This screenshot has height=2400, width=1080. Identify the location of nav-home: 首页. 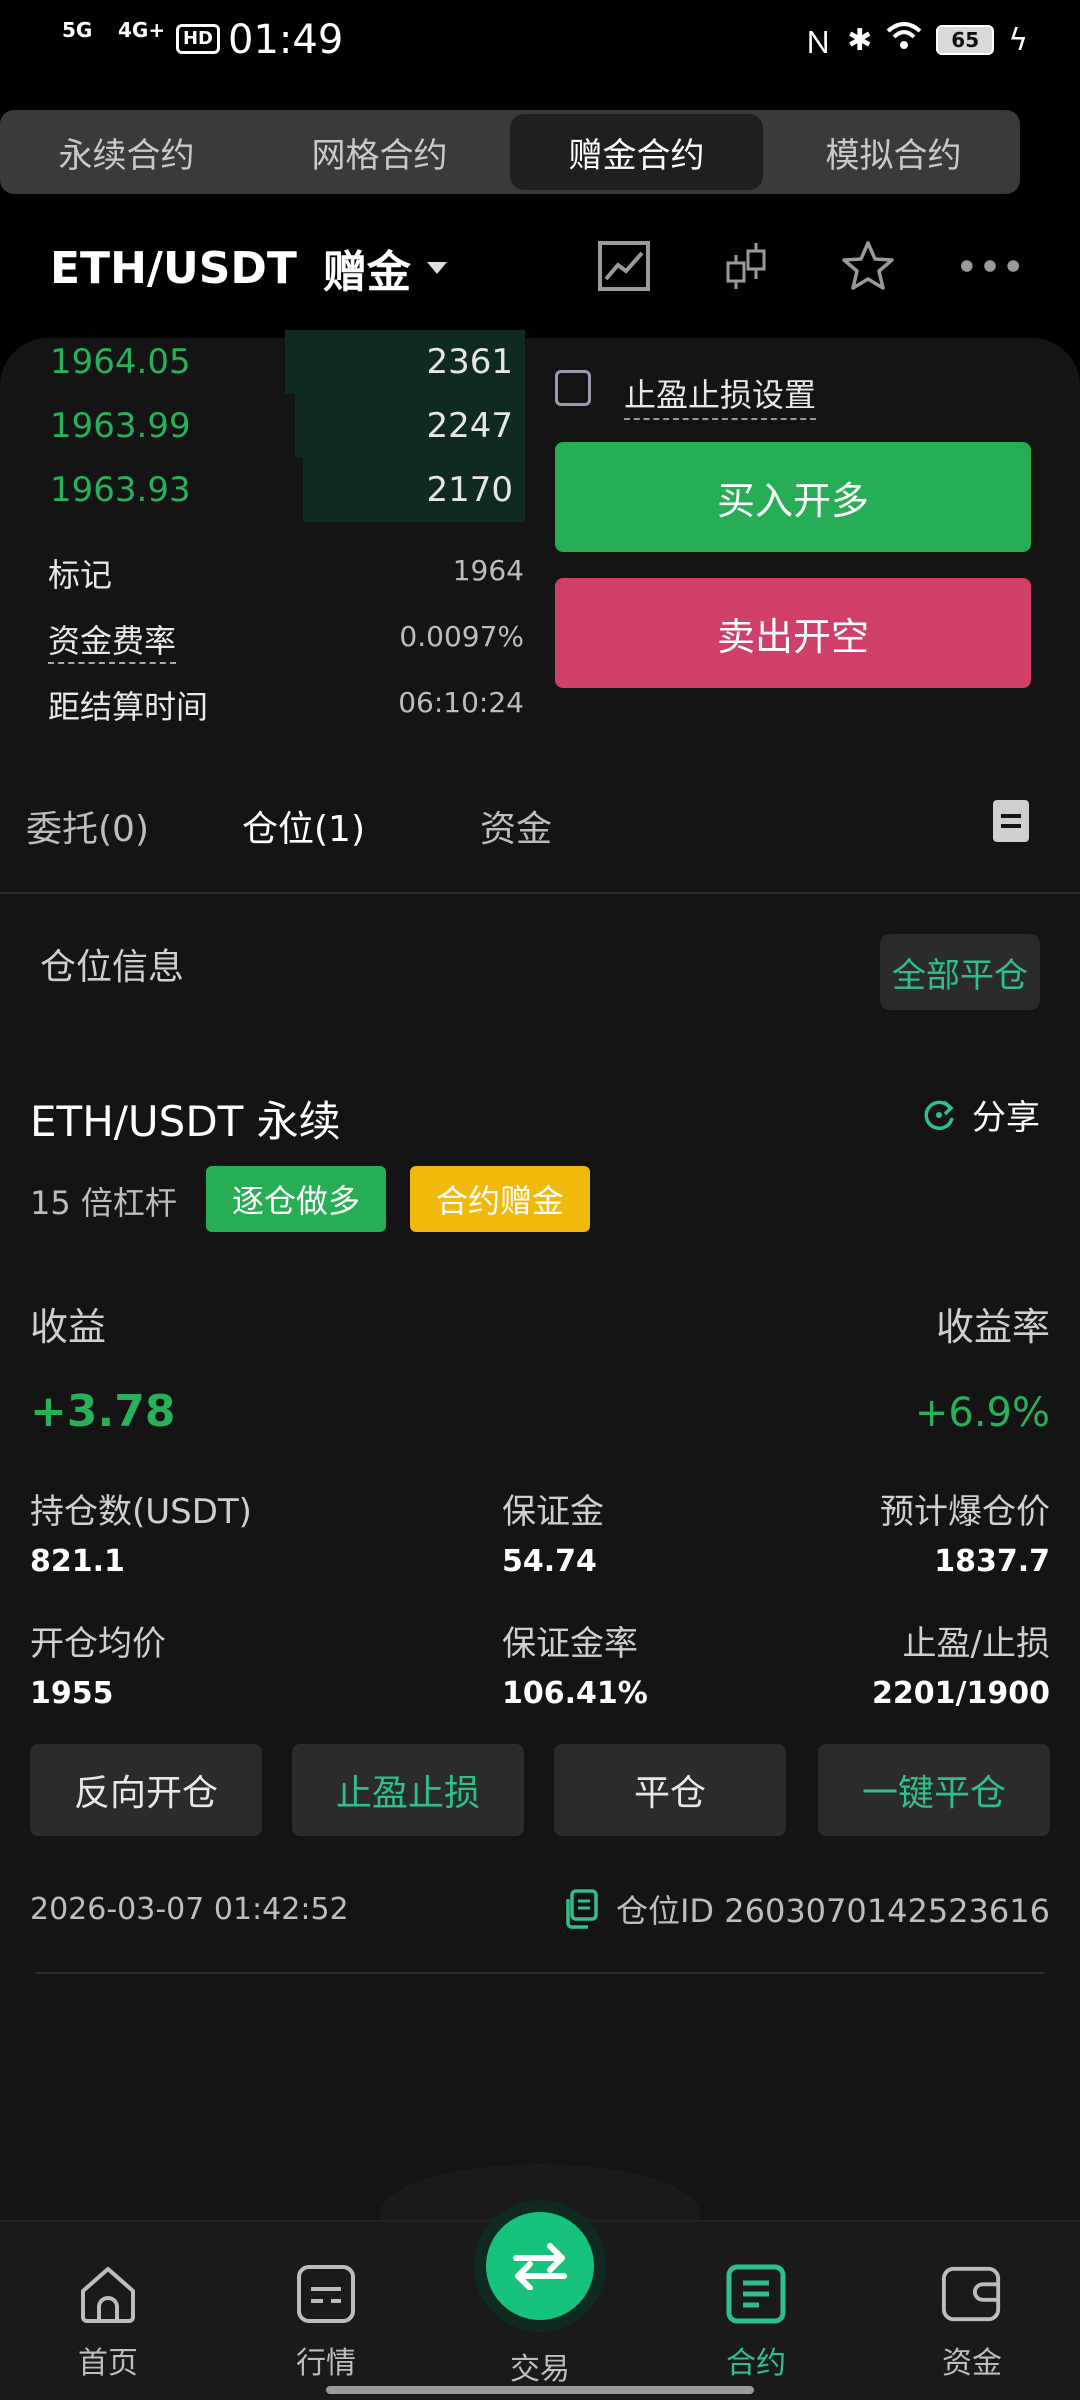
(108, 2322).